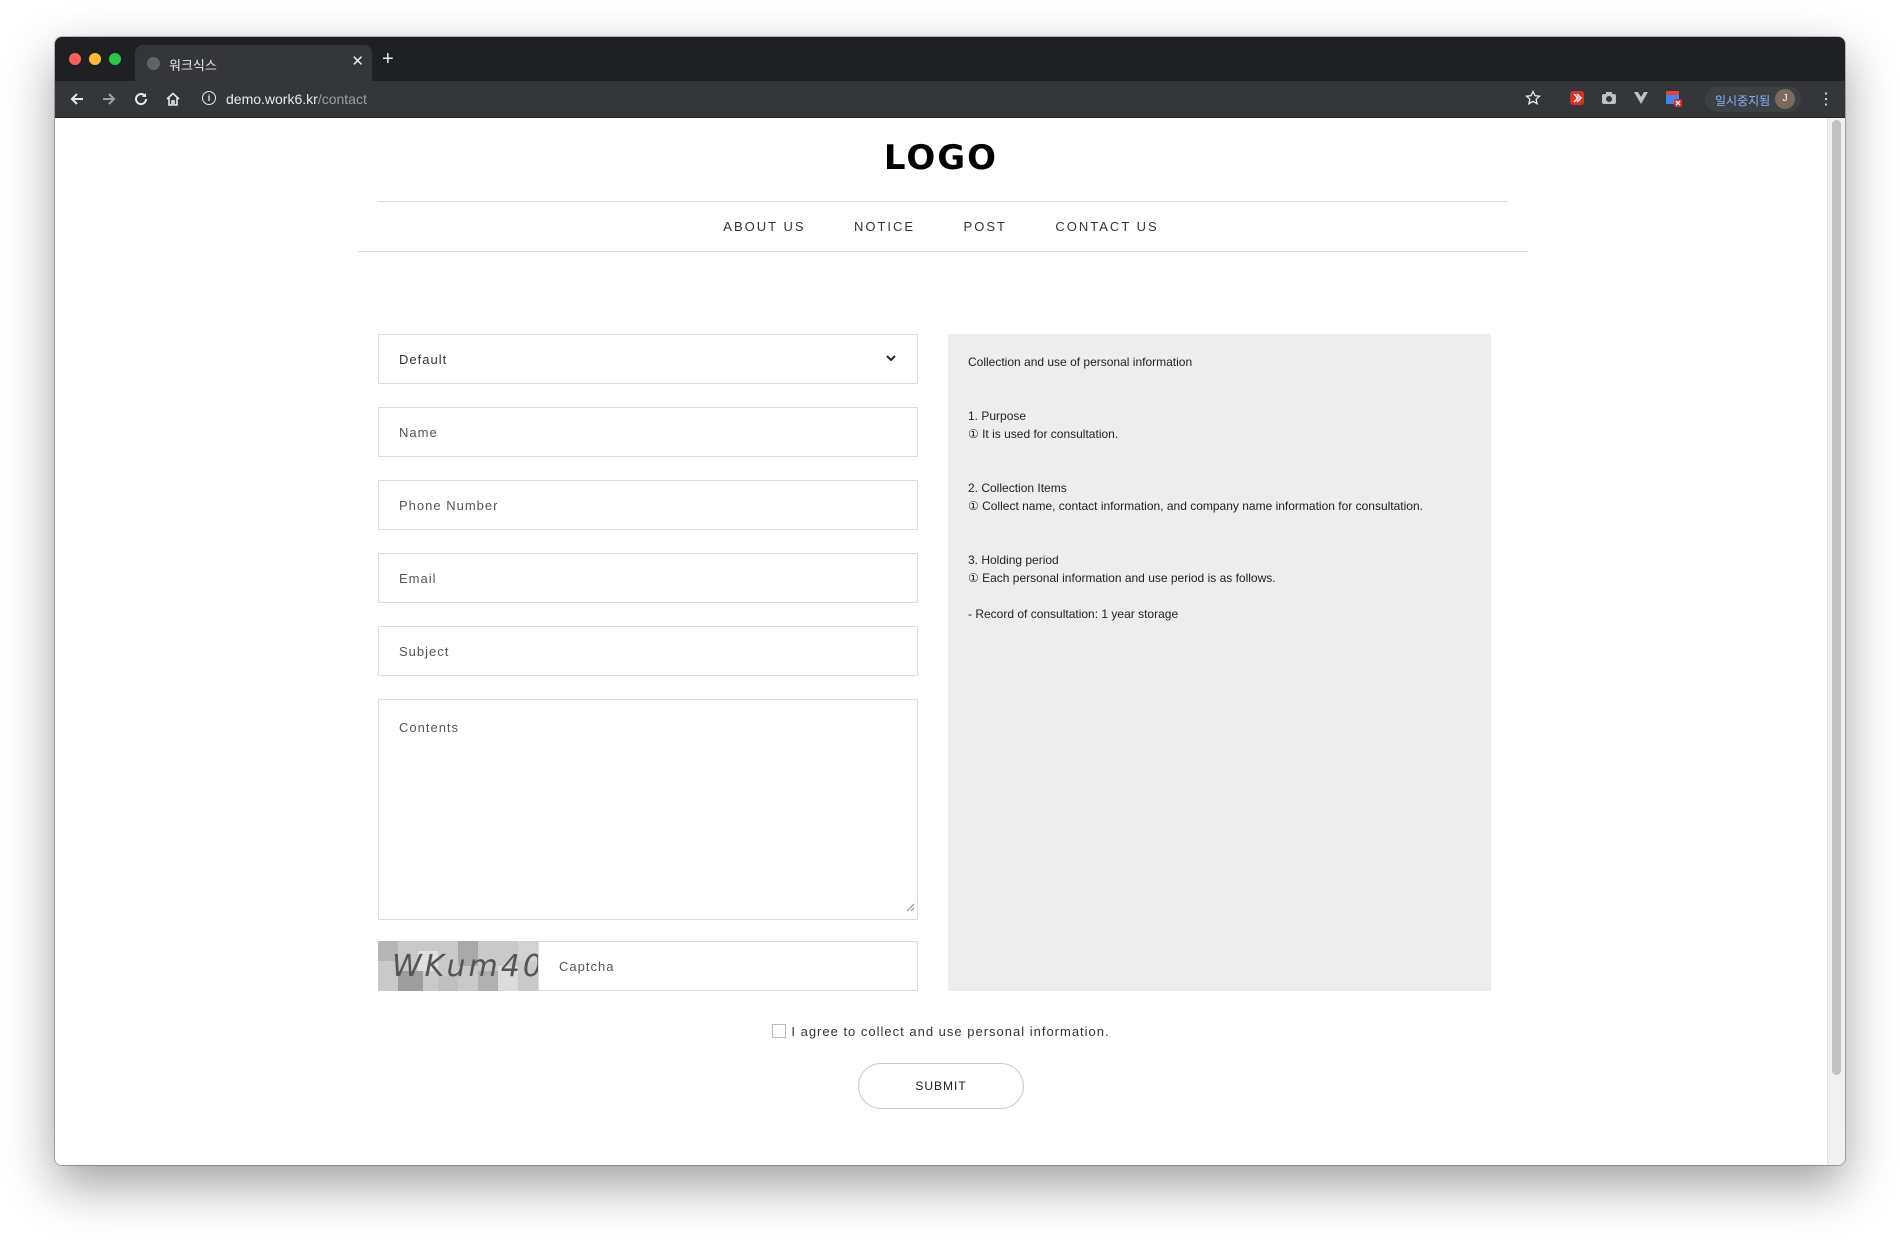  What do you see at coordinates (648, 505) in the screenshot?
I see `phone-input: Phone Number` at bounding box center [648, 505].